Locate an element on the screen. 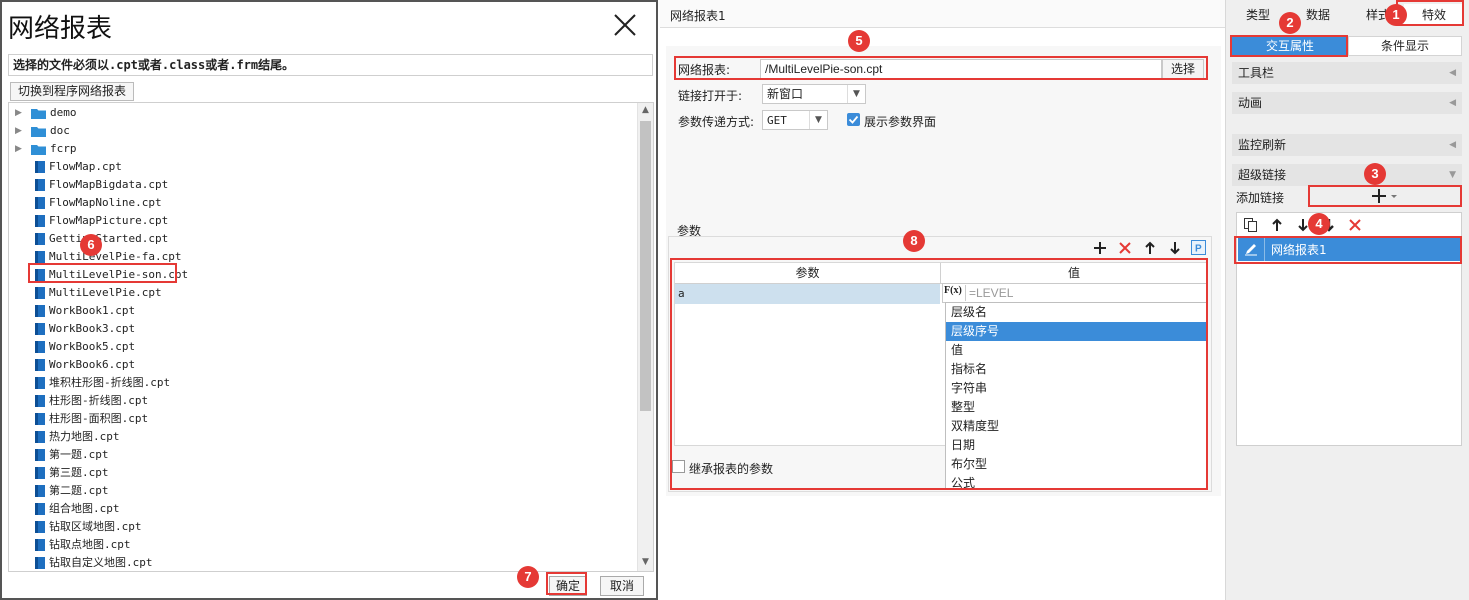 The width and height of the screenshot is (1469, 600). add-icon is located at coordinates (1100, 248).